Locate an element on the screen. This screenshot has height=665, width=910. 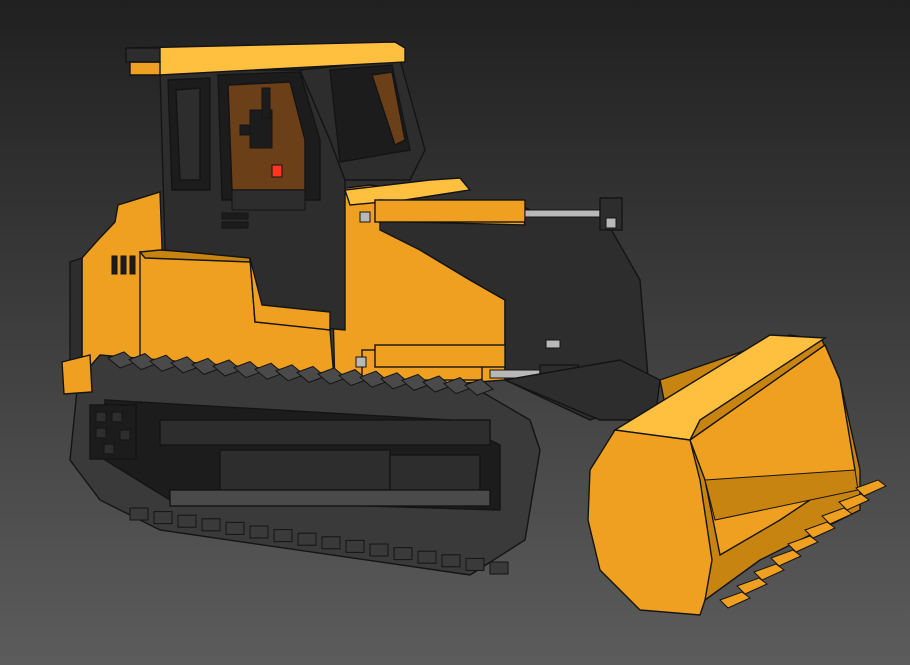
cab-warning-light is located at coordinates (277, 171).